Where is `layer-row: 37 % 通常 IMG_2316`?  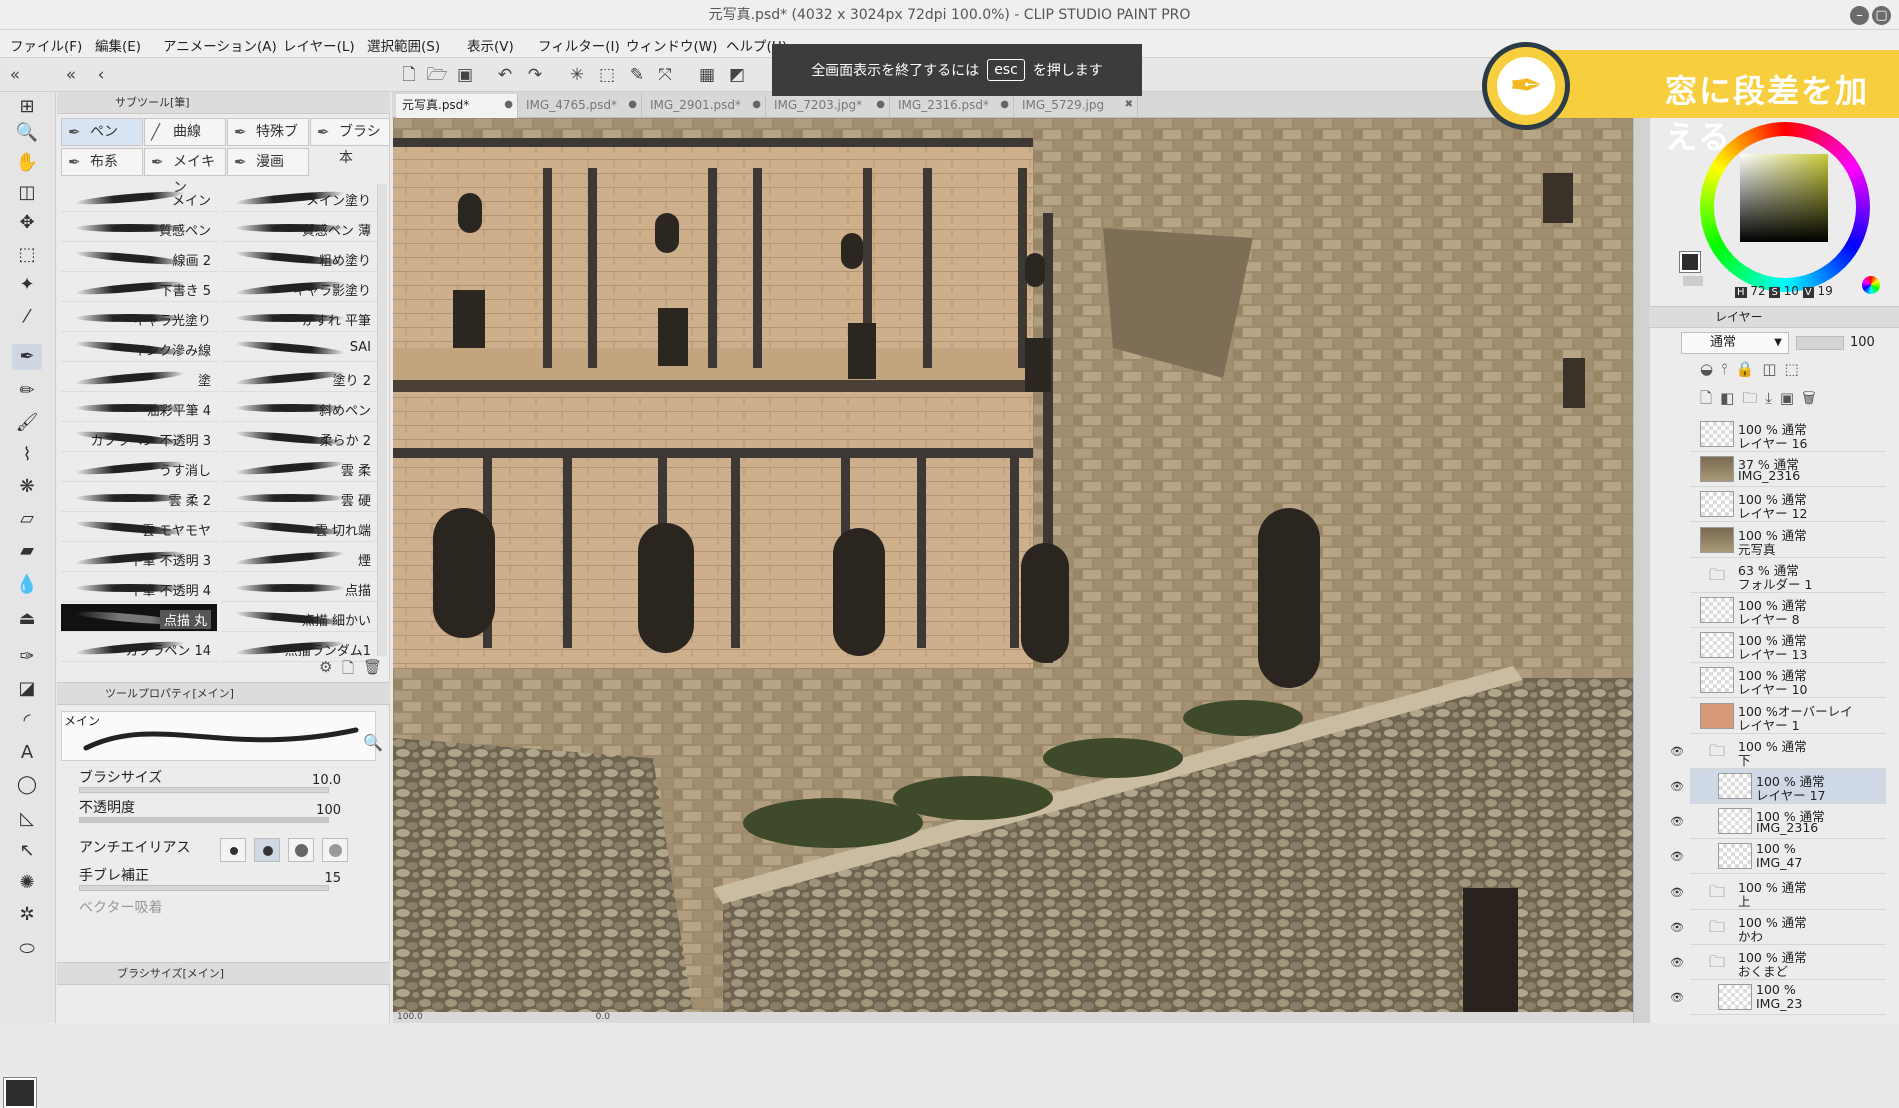
layer-row: 37 % 通常 IMG_2316 is located at coordinates (1788, 470).